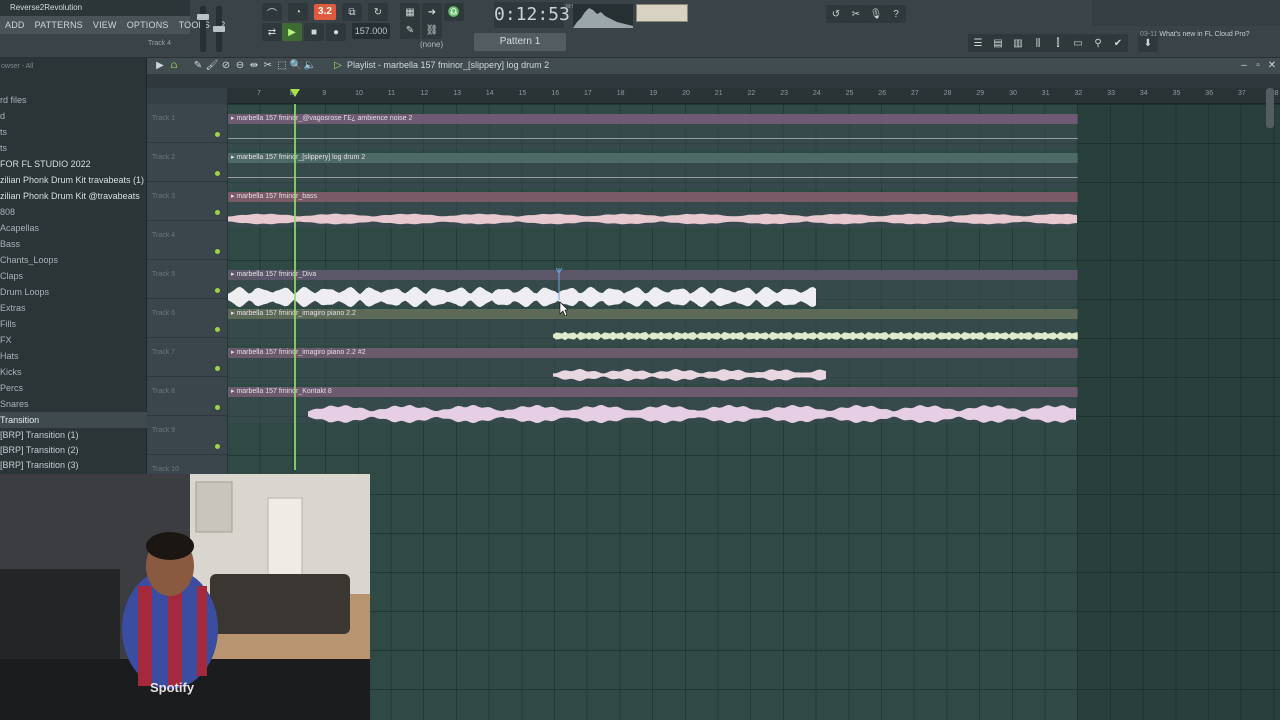 Image resolution: width=1280 pixels, height=720 pixels. Describe the element at coordinates (653, 327) in the screenshot. I see `audio-clip: ▸ marbella 157 fminor_imagiro piano 2.2` at that location.